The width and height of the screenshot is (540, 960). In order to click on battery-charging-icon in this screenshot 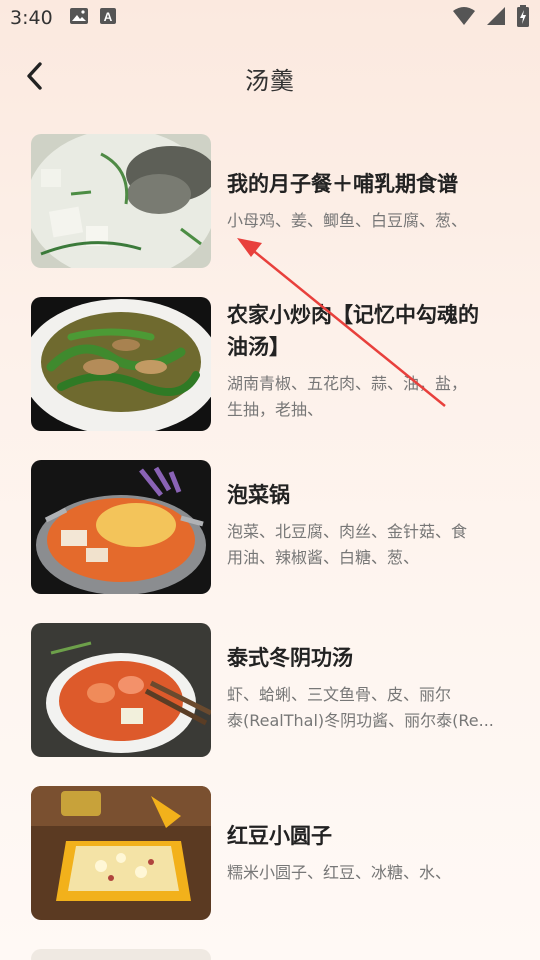, I will do `click(523, 18)`.